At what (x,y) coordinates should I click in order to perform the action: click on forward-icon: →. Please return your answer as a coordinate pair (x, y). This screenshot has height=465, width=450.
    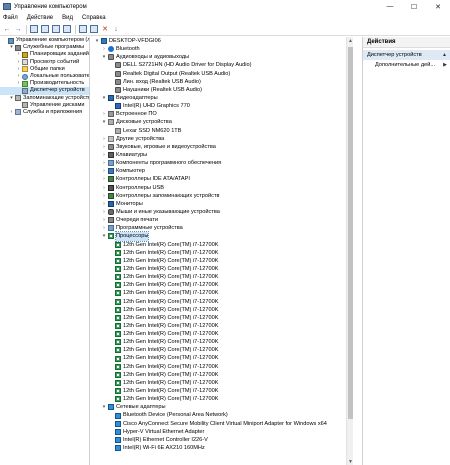
    Looking at the image, I should click on (18, 29).